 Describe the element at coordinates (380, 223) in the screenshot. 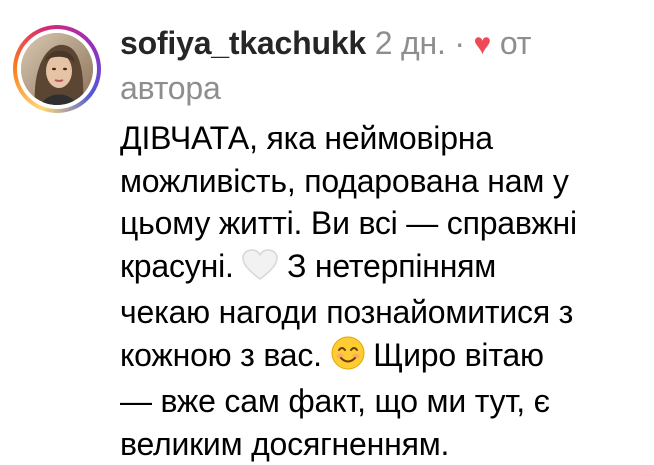

I see `message-line: цьому житті. Ви всі — справжні` at that location.